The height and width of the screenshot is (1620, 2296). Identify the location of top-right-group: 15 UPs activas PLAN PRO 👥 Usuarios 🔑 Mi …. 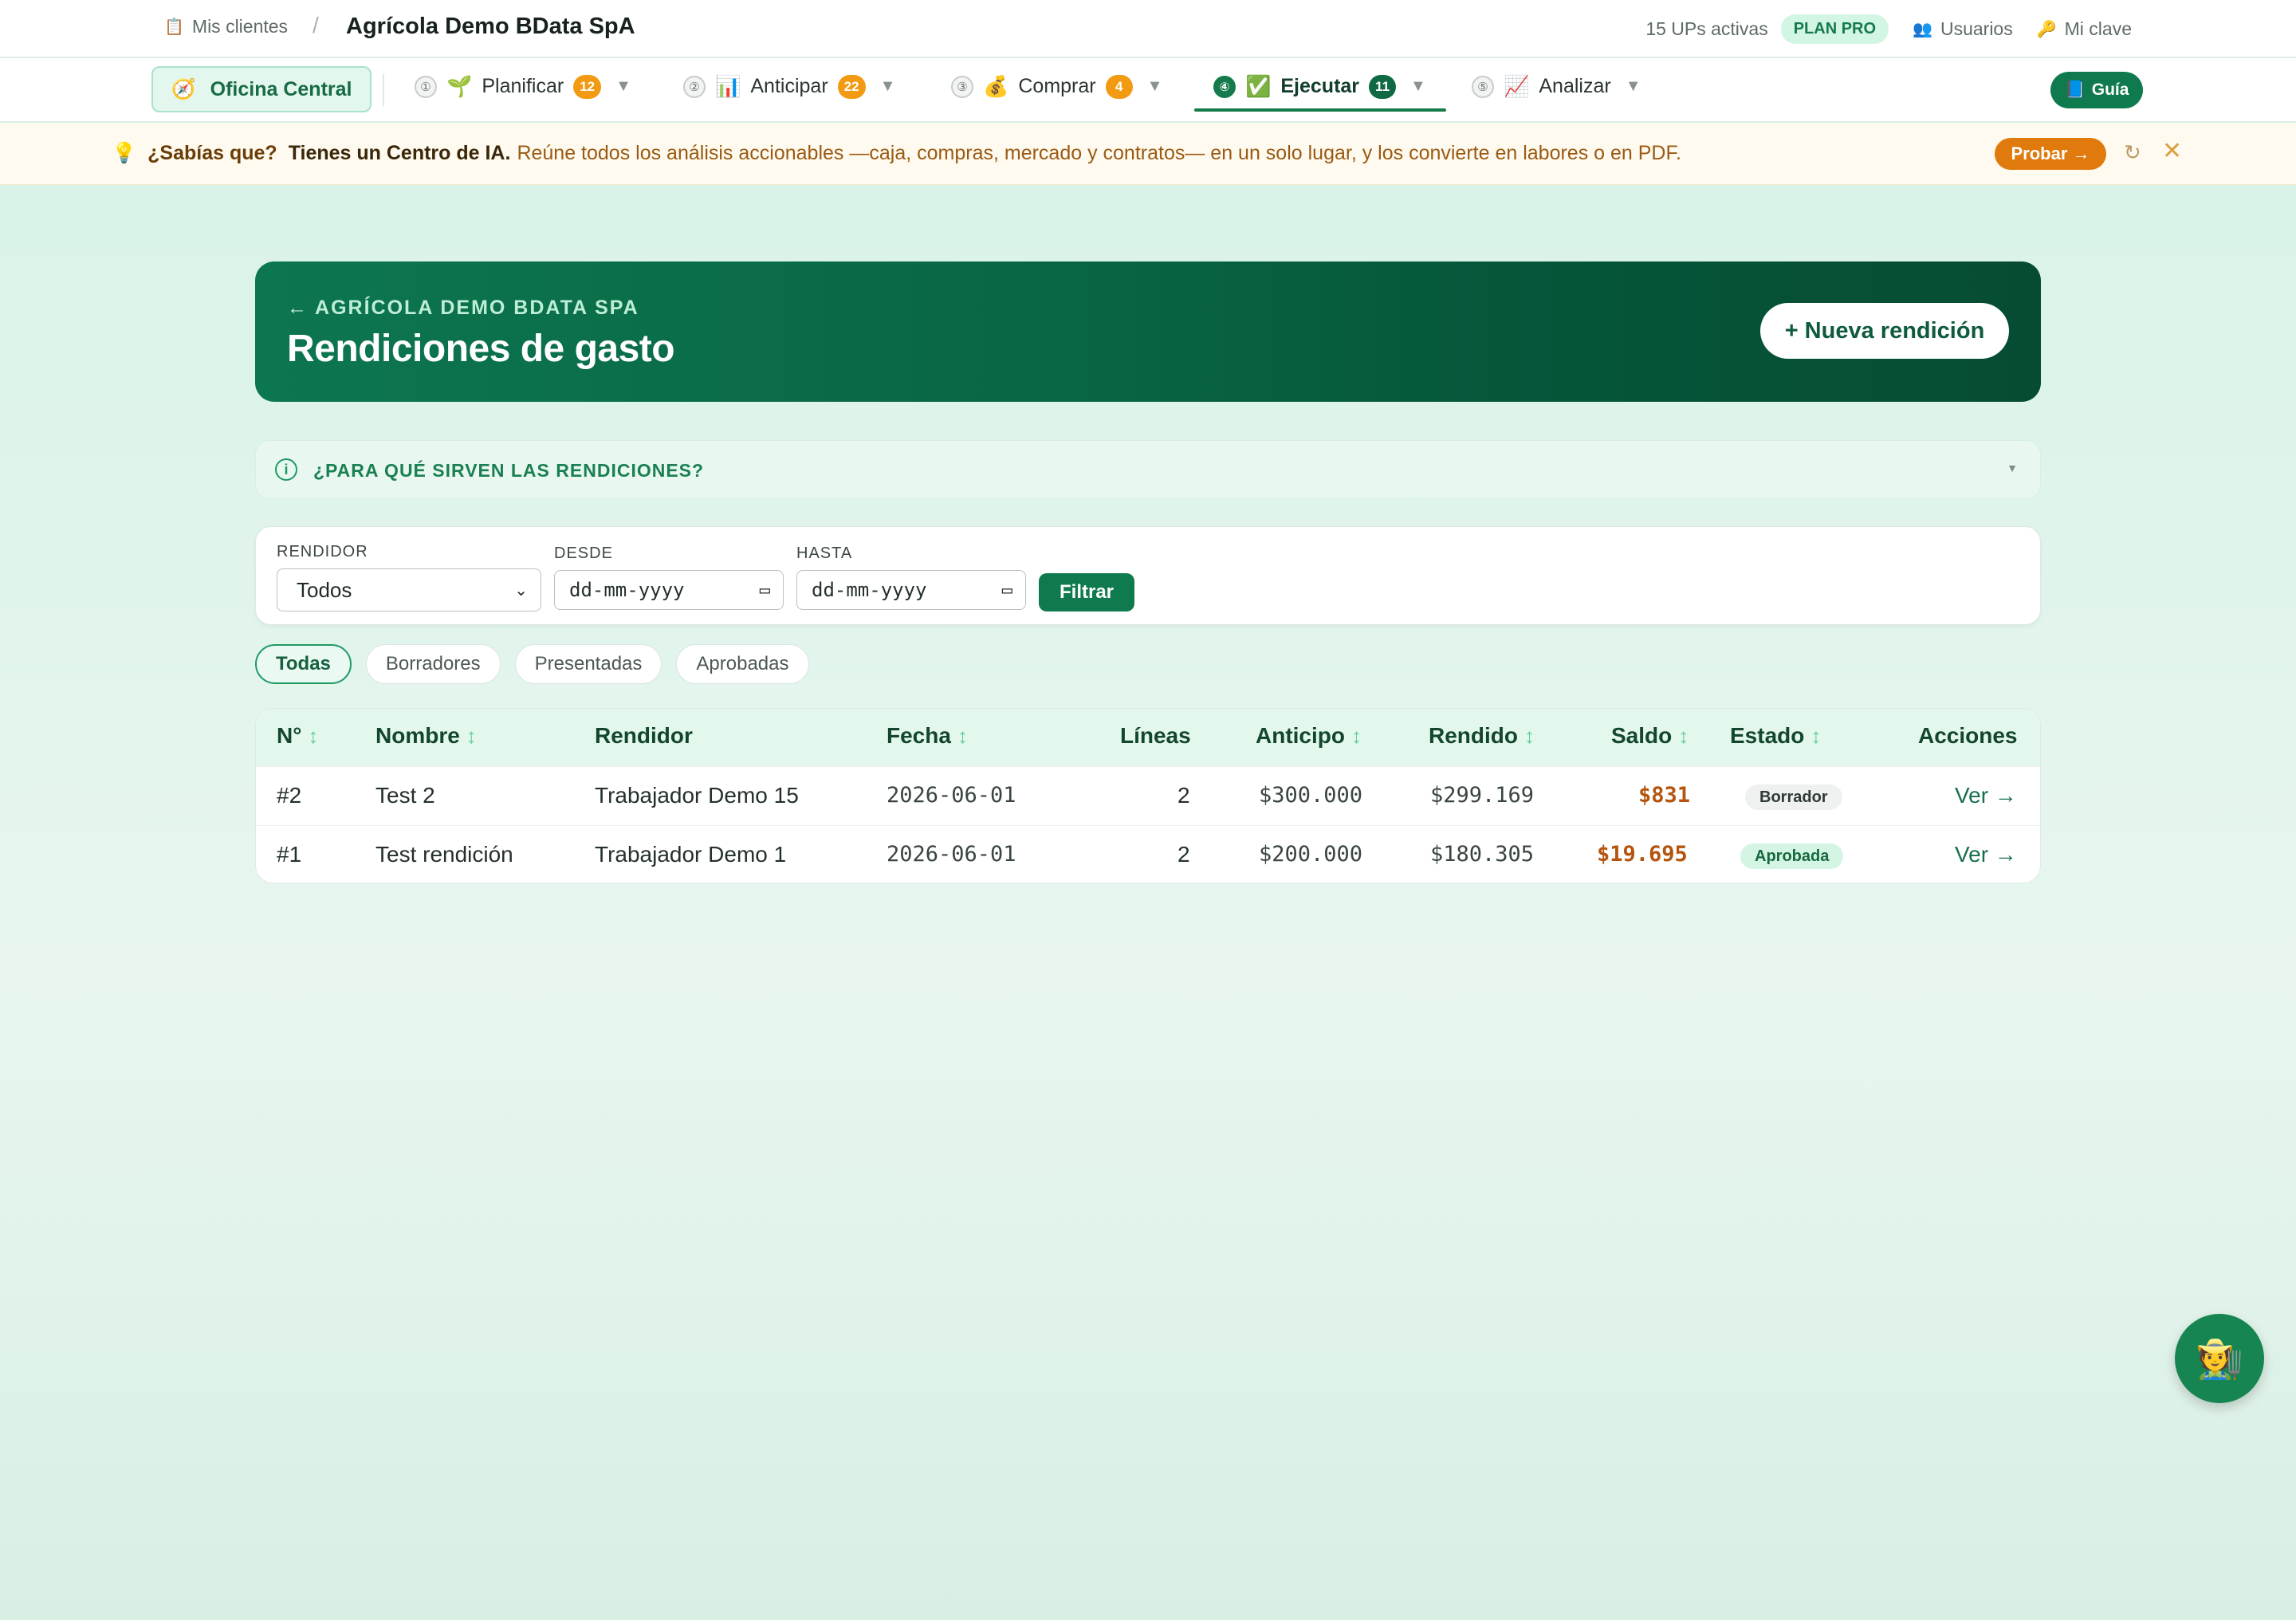
(1889, 29).